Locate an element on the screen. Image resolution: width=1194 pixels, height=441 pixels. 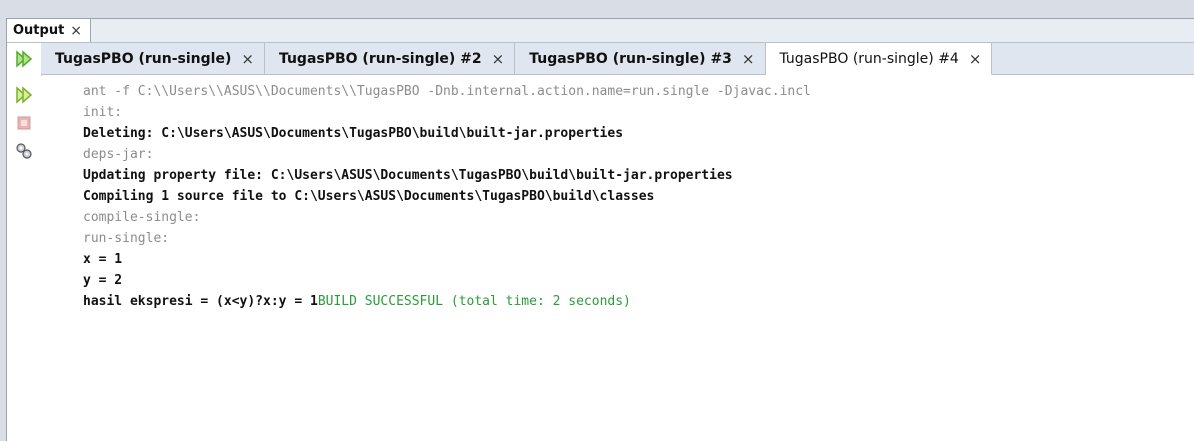
tab-run-single-4: TugasPBO (run-single) #4 × is located at coordinates (879, 59).